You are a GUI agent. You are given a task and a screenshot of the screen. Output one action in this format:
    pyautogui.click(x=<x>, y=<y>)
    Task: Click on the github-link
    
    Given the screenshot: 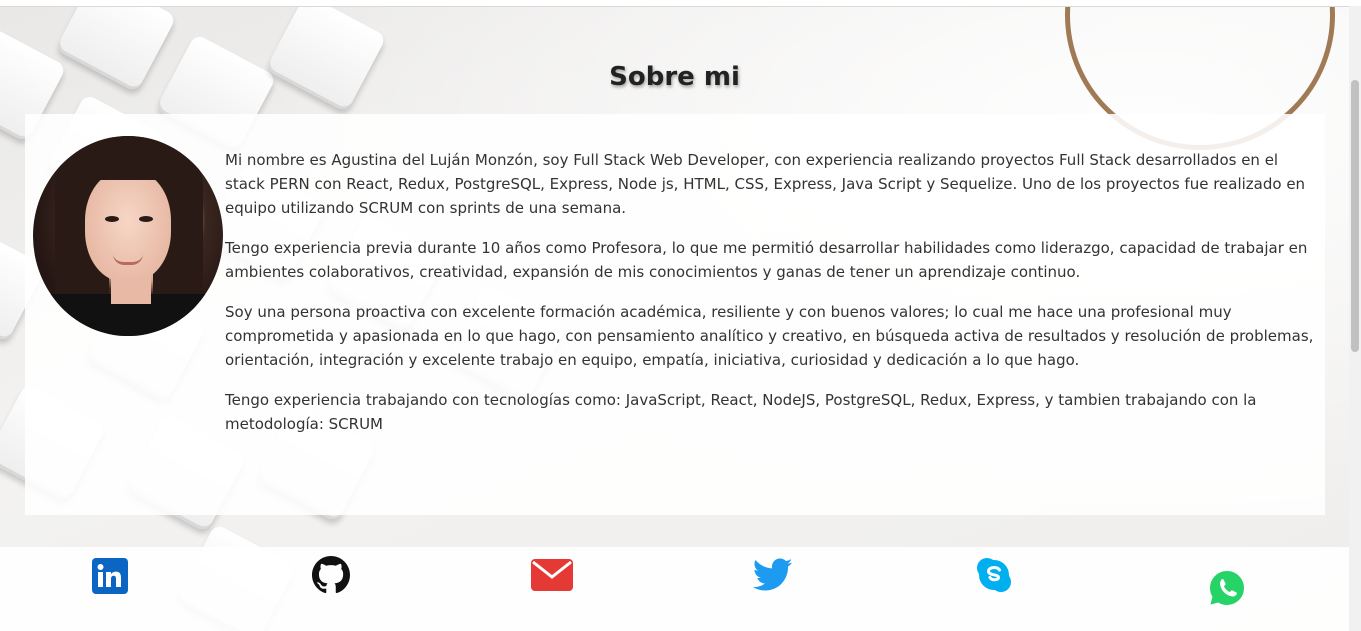 What is the action you would take?
    pyautogui.click(x=331, y=575)
    